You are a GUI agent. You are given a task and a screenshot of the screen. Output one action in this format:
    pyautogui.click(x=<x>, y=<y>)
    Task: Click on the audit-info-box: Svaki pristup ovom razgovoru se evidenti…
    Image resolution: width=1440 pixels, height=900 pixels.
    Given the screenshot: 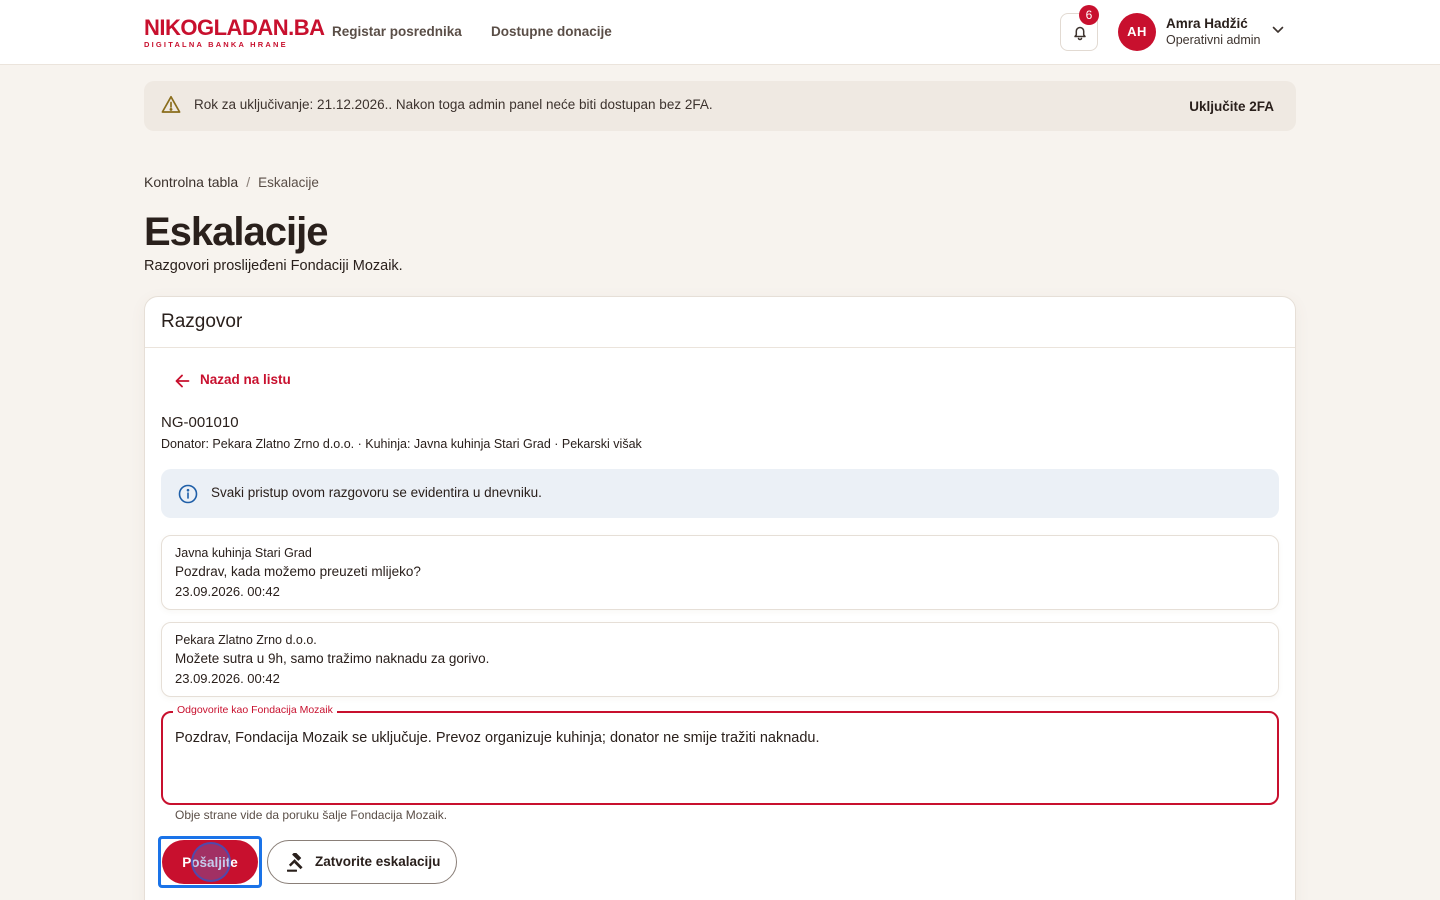 What is the action you would take?
    pyautogui.click(x=720, y=493)
    